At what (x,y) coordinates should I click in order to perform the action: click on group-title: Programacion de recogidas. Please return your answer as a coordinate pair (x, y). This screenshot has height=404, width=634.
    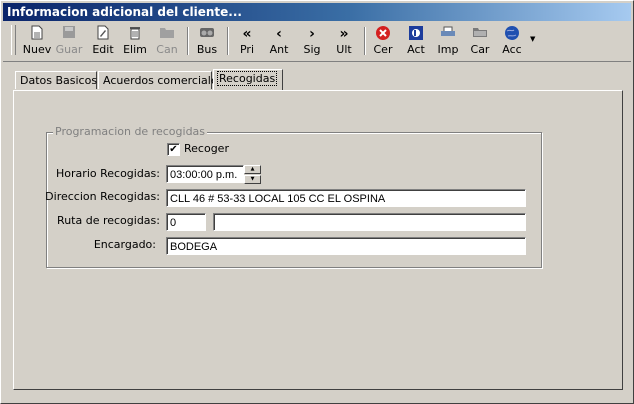
    Looking at the image, I should click on (130, 131).